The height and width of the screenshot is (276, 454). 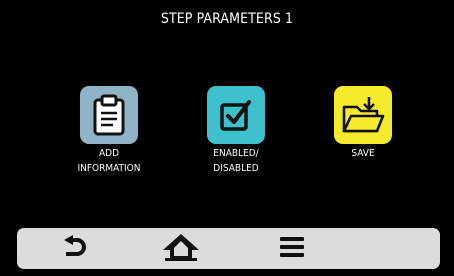 I want to click on menu-icon, so click(x=292, y=249).